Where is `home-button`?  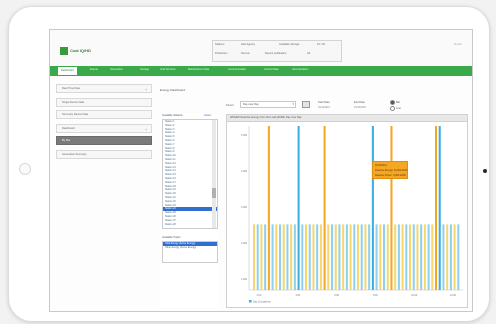 home-button is located at coordinates (25, 169).